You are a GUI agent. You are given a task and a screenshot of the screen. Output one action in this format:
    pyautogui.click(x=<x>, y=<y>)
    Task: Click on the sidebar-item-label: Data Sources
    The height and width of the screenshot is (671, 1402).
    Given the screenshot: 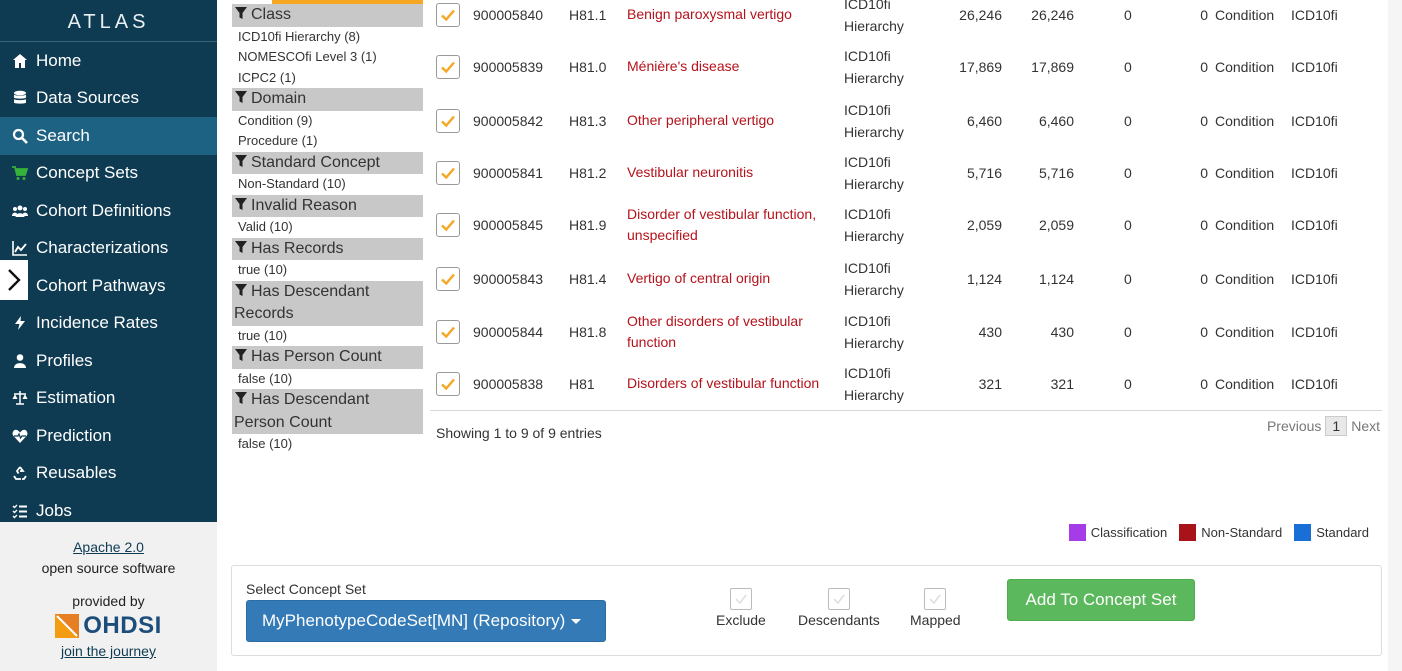 What is the action you would take?
    pyautogui.click(x=87, y=98)
    